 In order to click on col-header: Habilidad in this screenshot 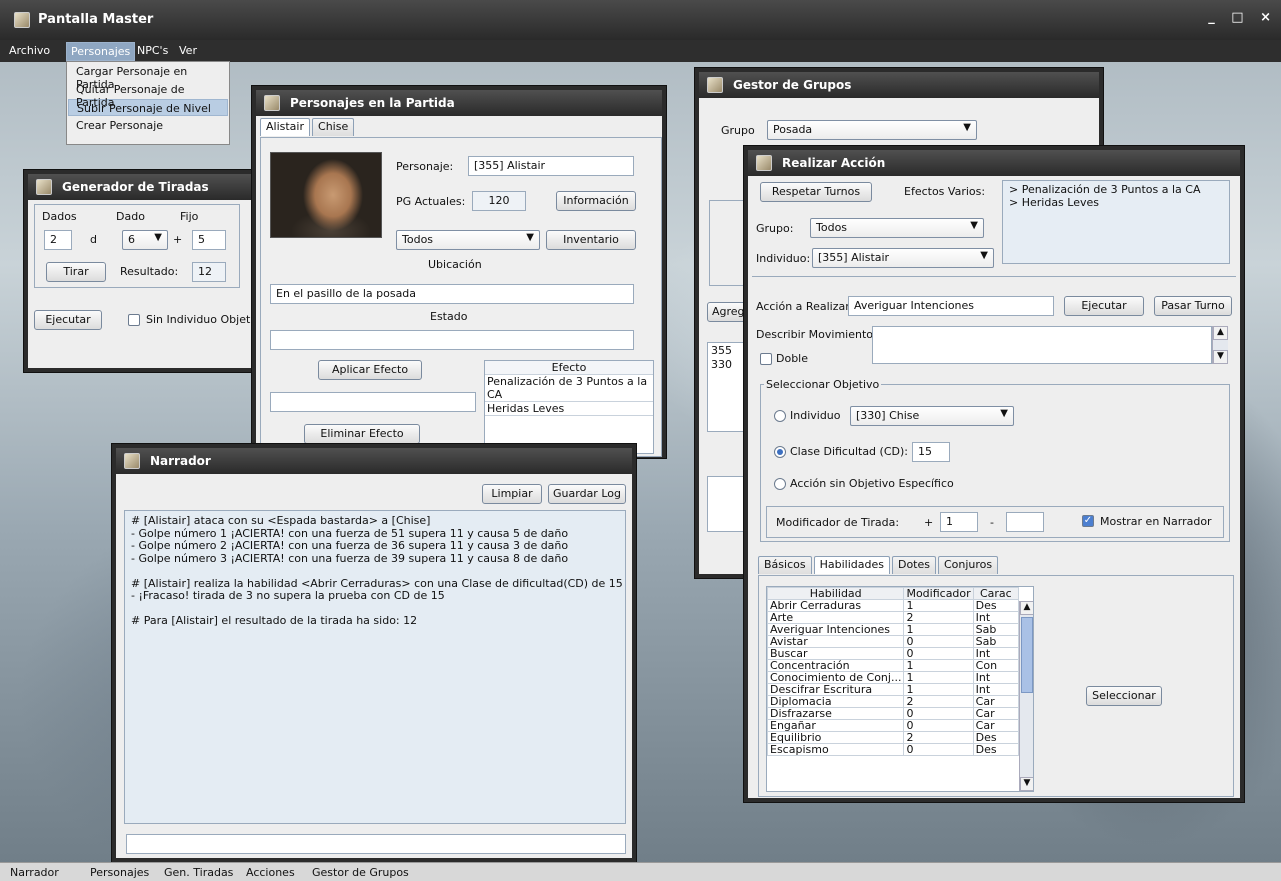, I will do `click(836, 593)`.